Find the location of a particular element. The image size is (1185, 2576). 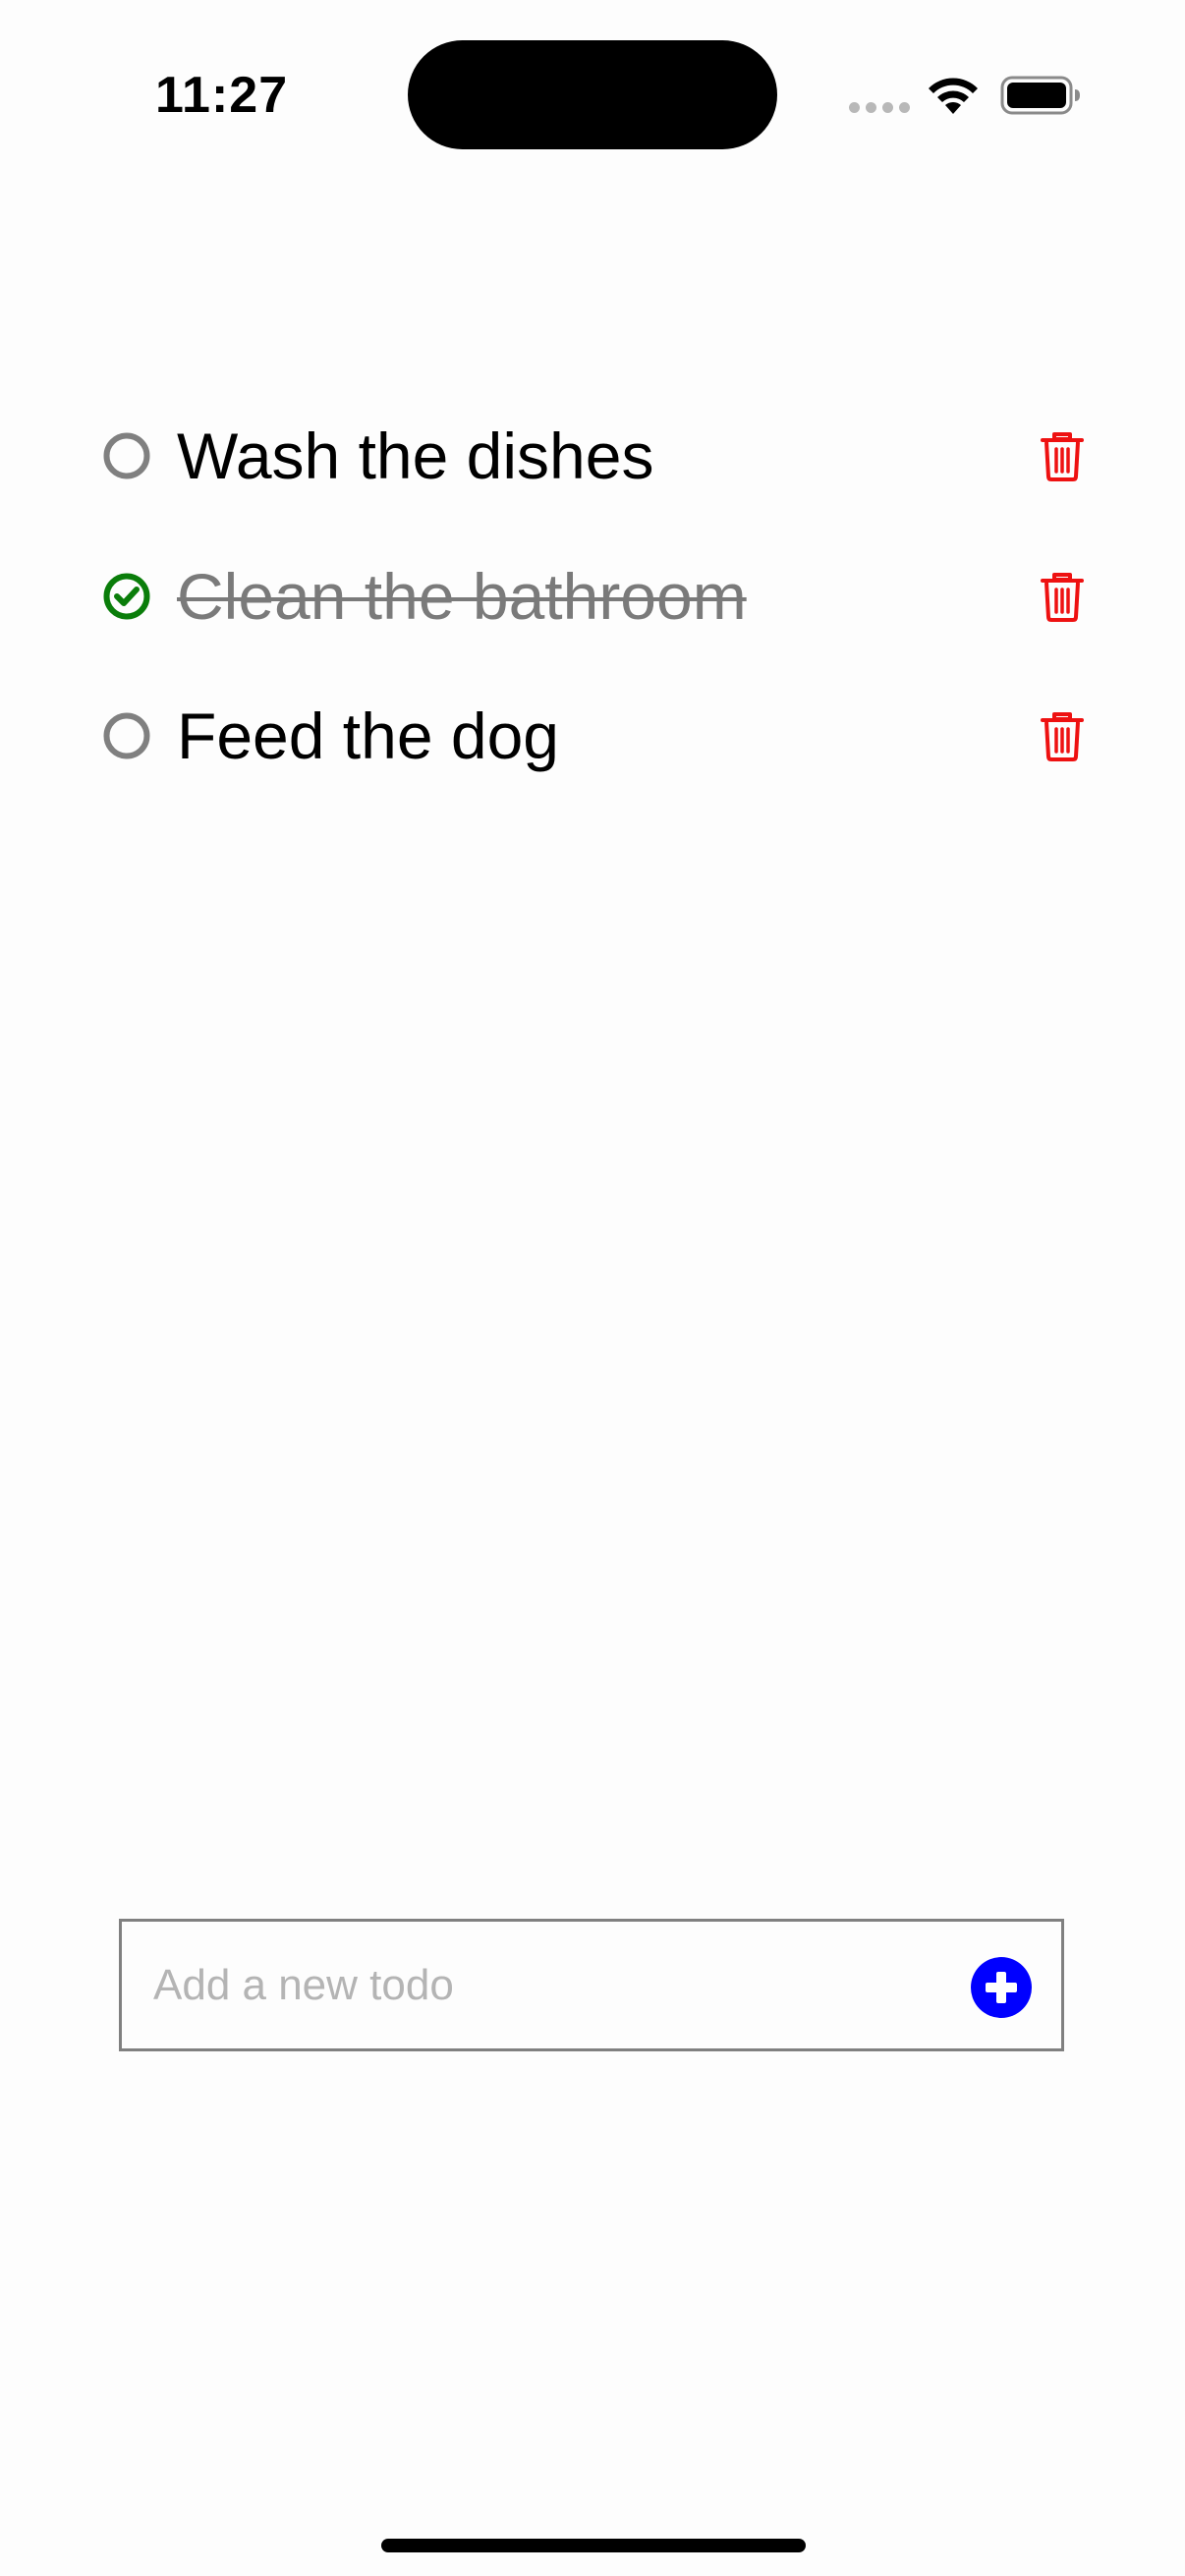

todo-label: Clean the bathroom is located at coordinates (462, 596).